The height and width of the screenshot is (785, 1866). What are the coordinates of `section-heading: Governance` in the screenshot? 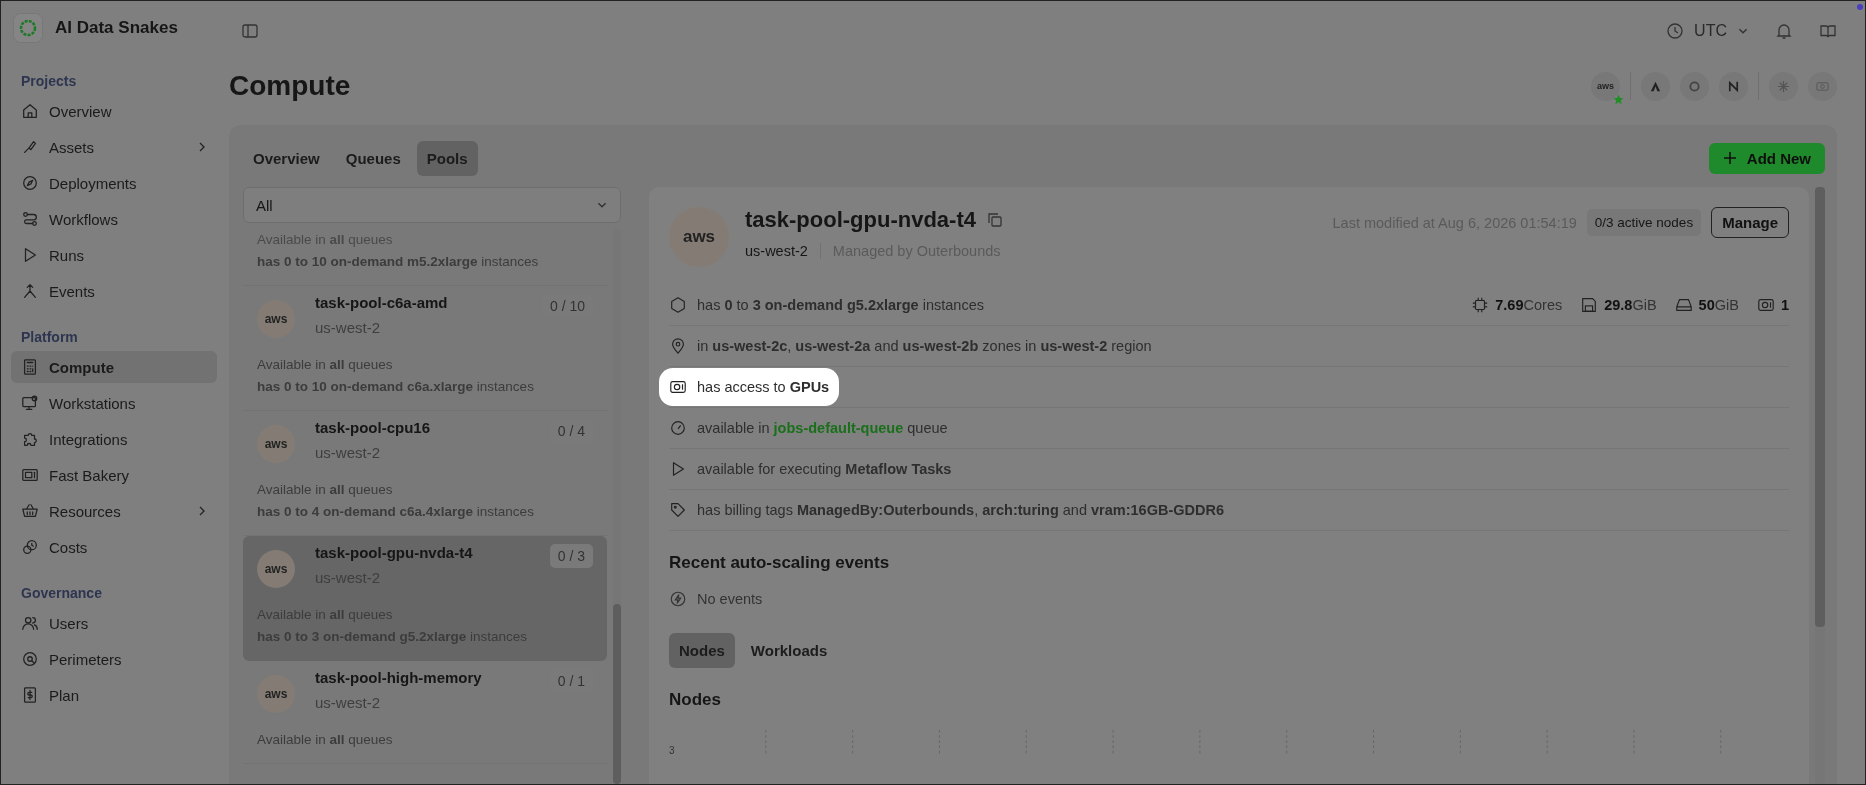 It's located at (61, 593).